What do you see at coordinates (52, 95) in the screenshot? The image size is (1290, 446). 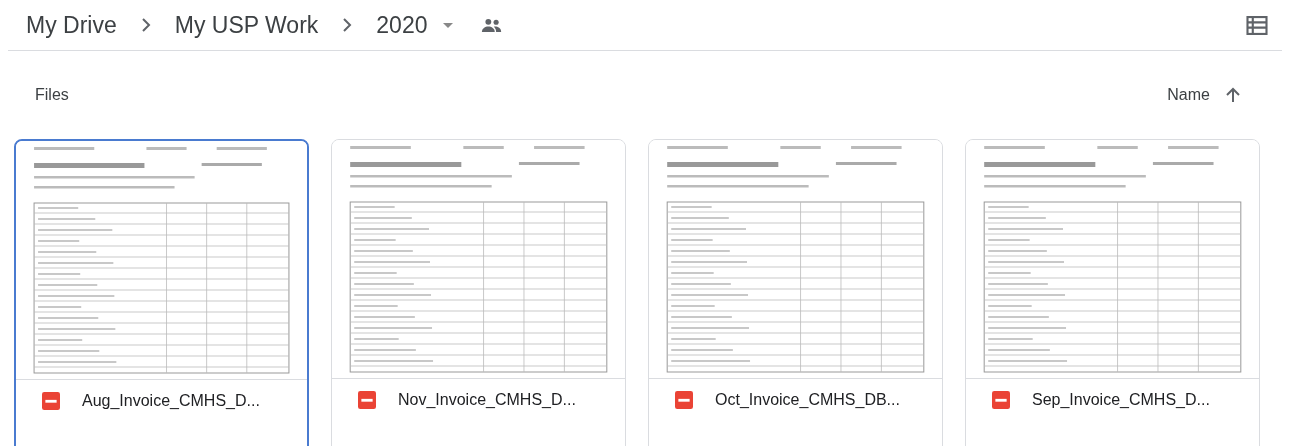 I see `section-title: Files` at bounding box center [52, 95].